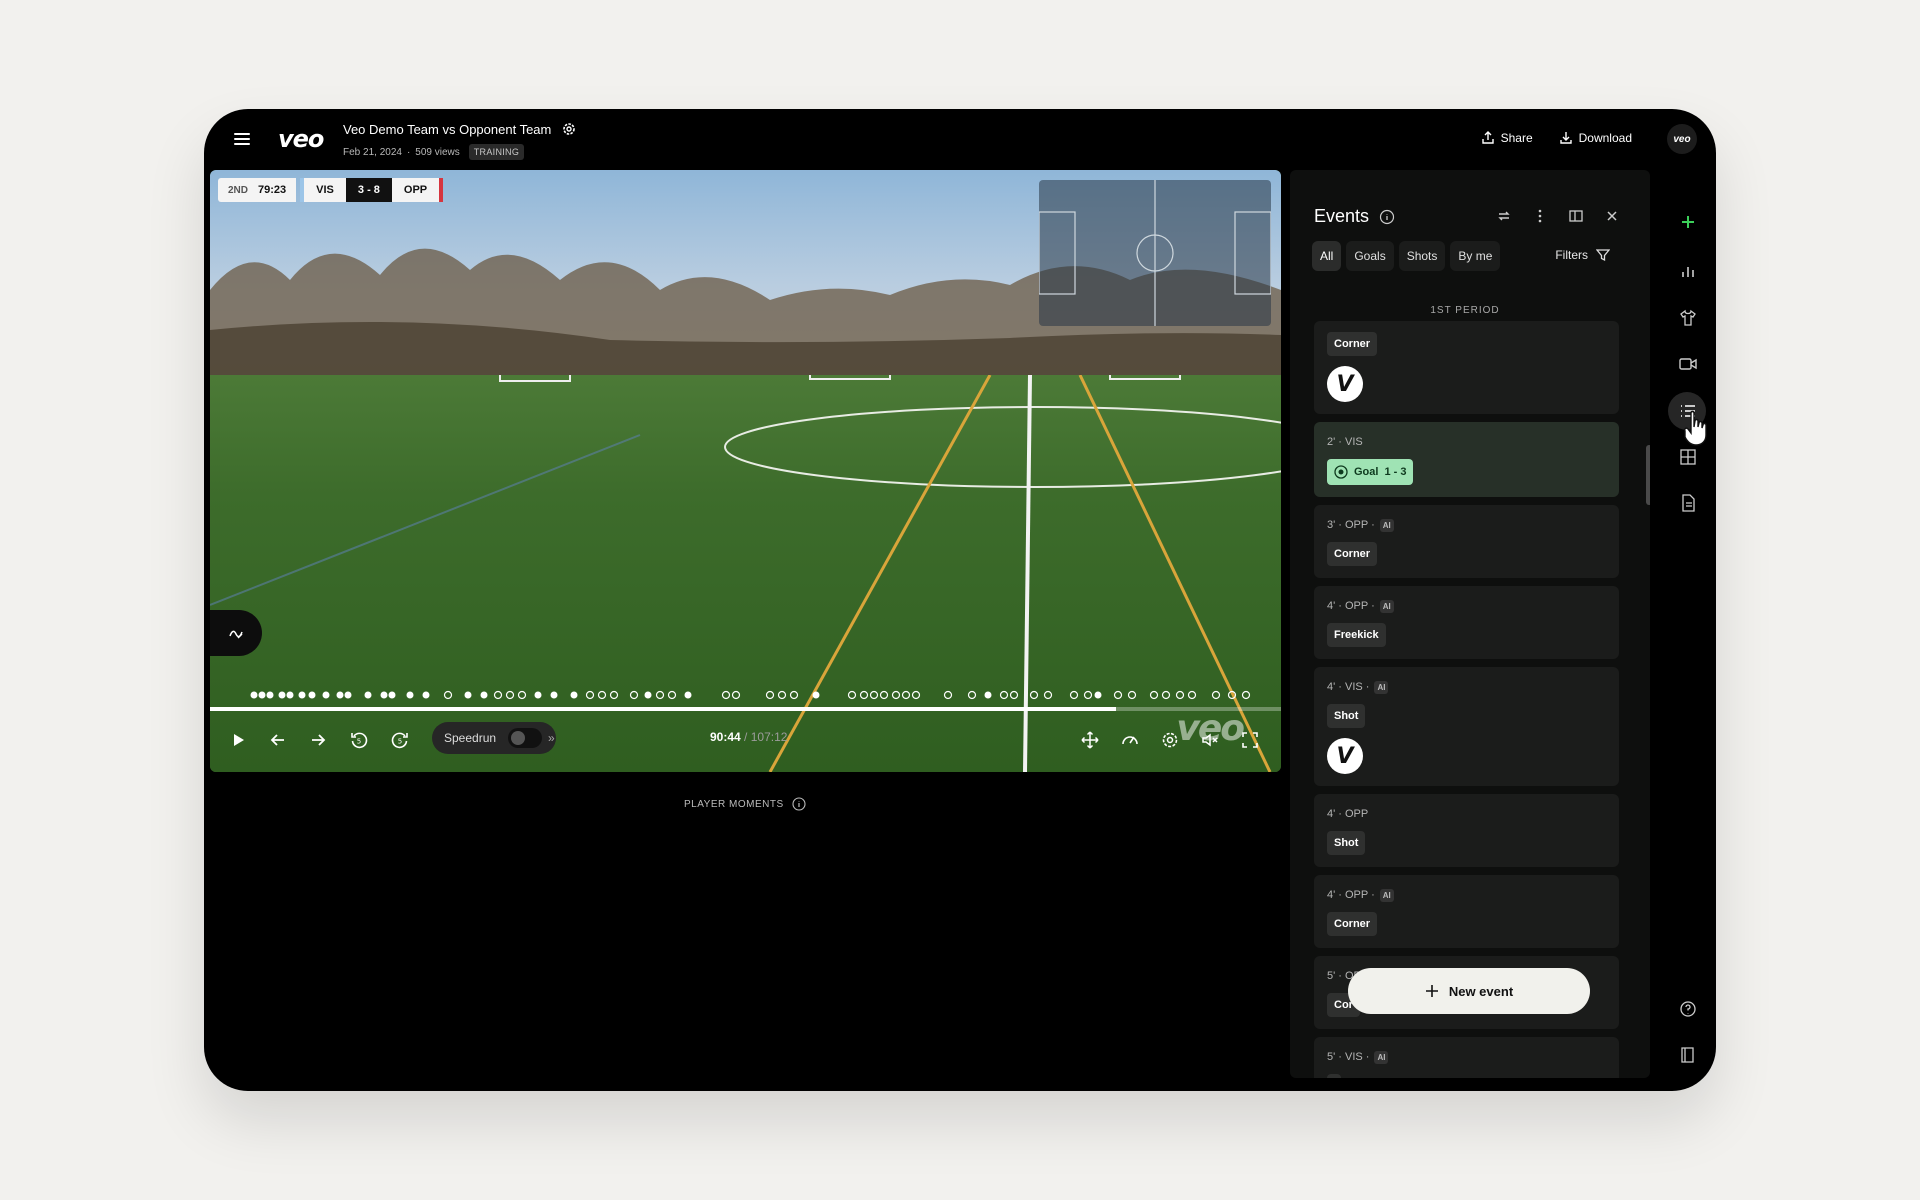  What do you see at coordinates (1688, 1009) in the screenshot?
I see `help-icon` at bounding box center [1688, 1009].